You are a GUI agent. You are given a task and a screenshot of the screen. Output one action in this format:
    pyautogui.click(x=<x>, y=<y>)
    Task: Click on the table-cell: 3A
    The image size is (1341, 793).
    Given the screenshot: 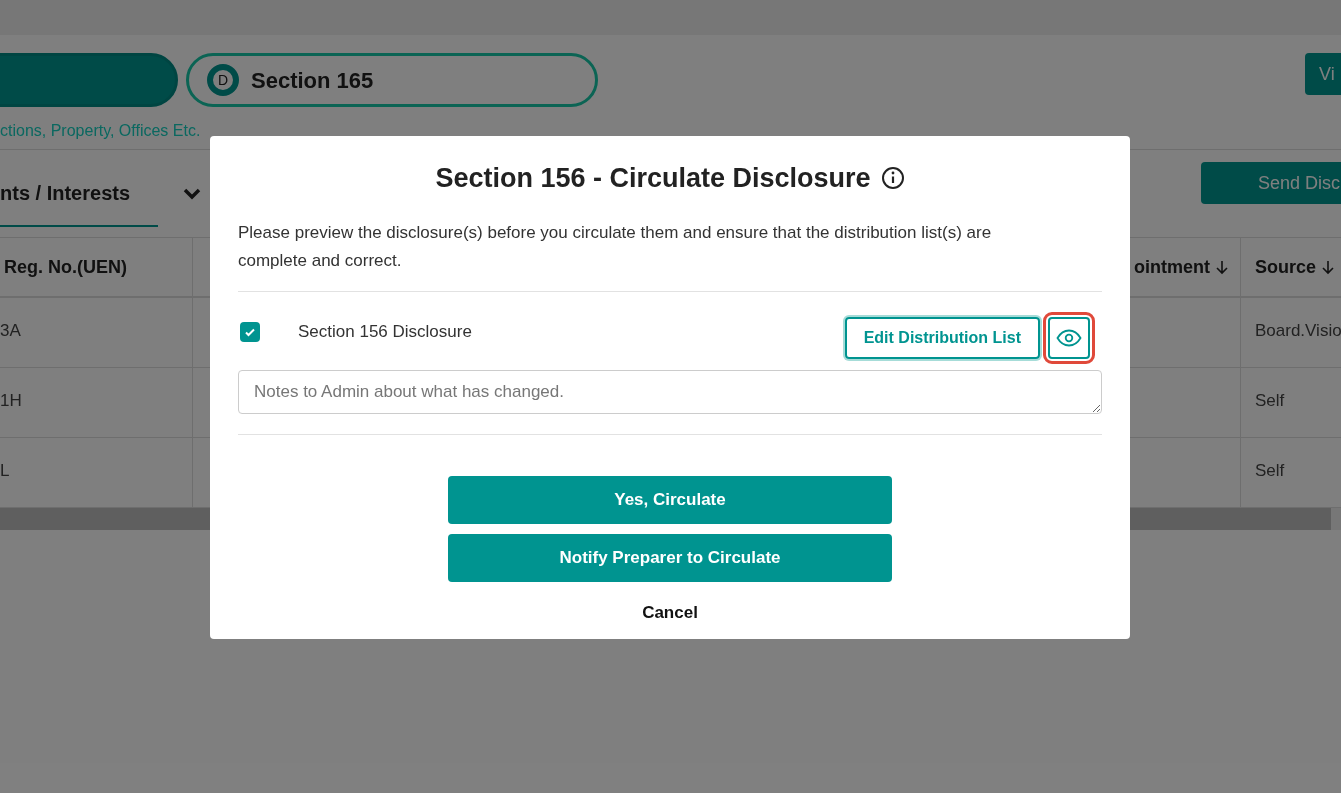 What is the action you would take?
    pyautogui.click(x=10, y=330)
    